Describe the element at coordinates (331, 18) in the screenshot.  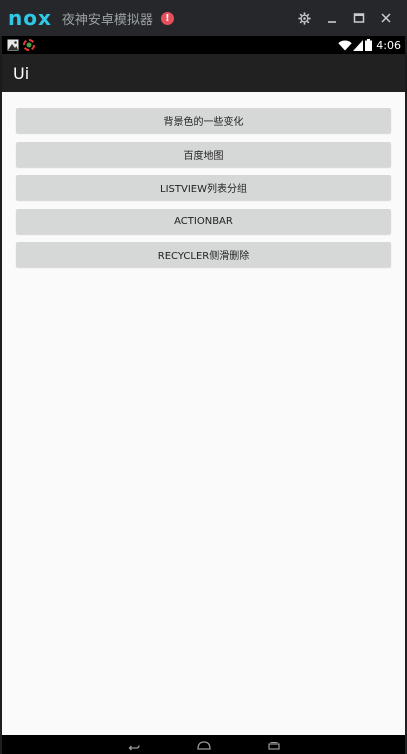
I see `minimize-icon` at that location.